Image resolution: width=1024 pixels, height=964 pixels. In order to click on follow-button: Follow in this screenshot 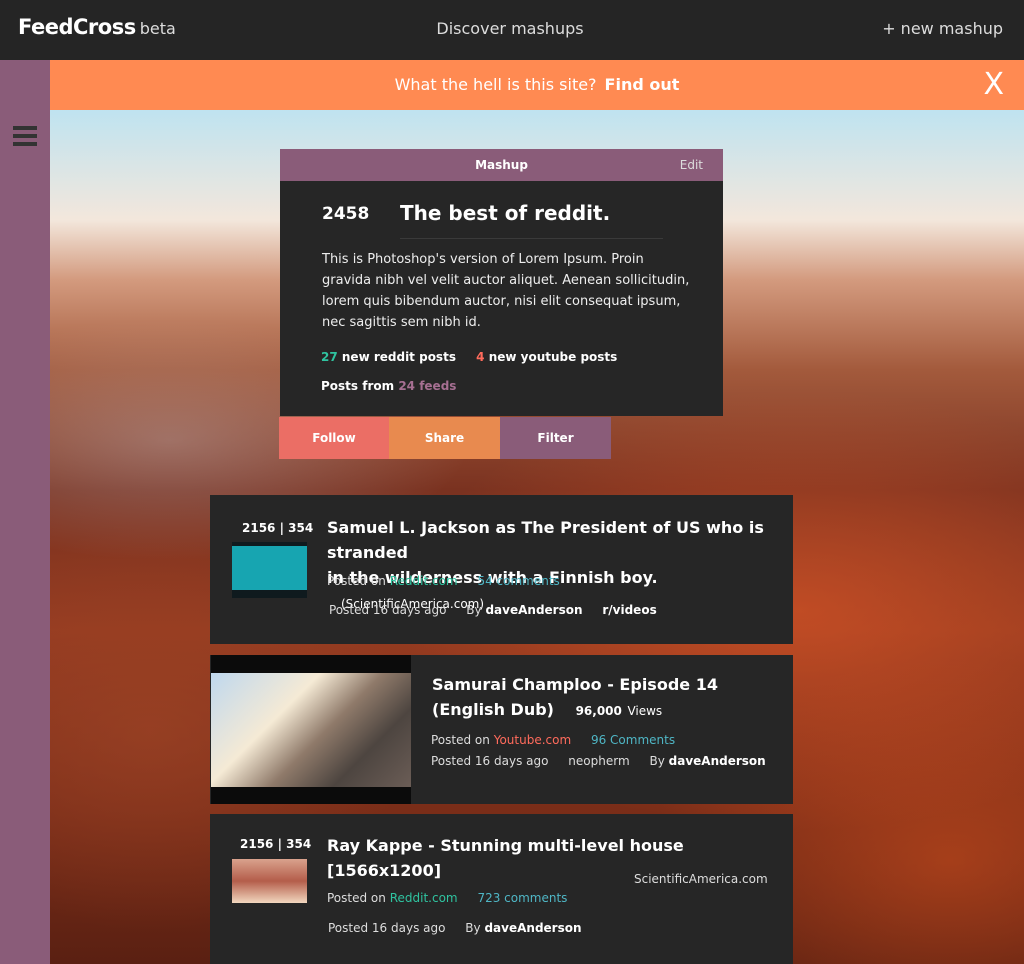, I will do `click(334, 438)`.